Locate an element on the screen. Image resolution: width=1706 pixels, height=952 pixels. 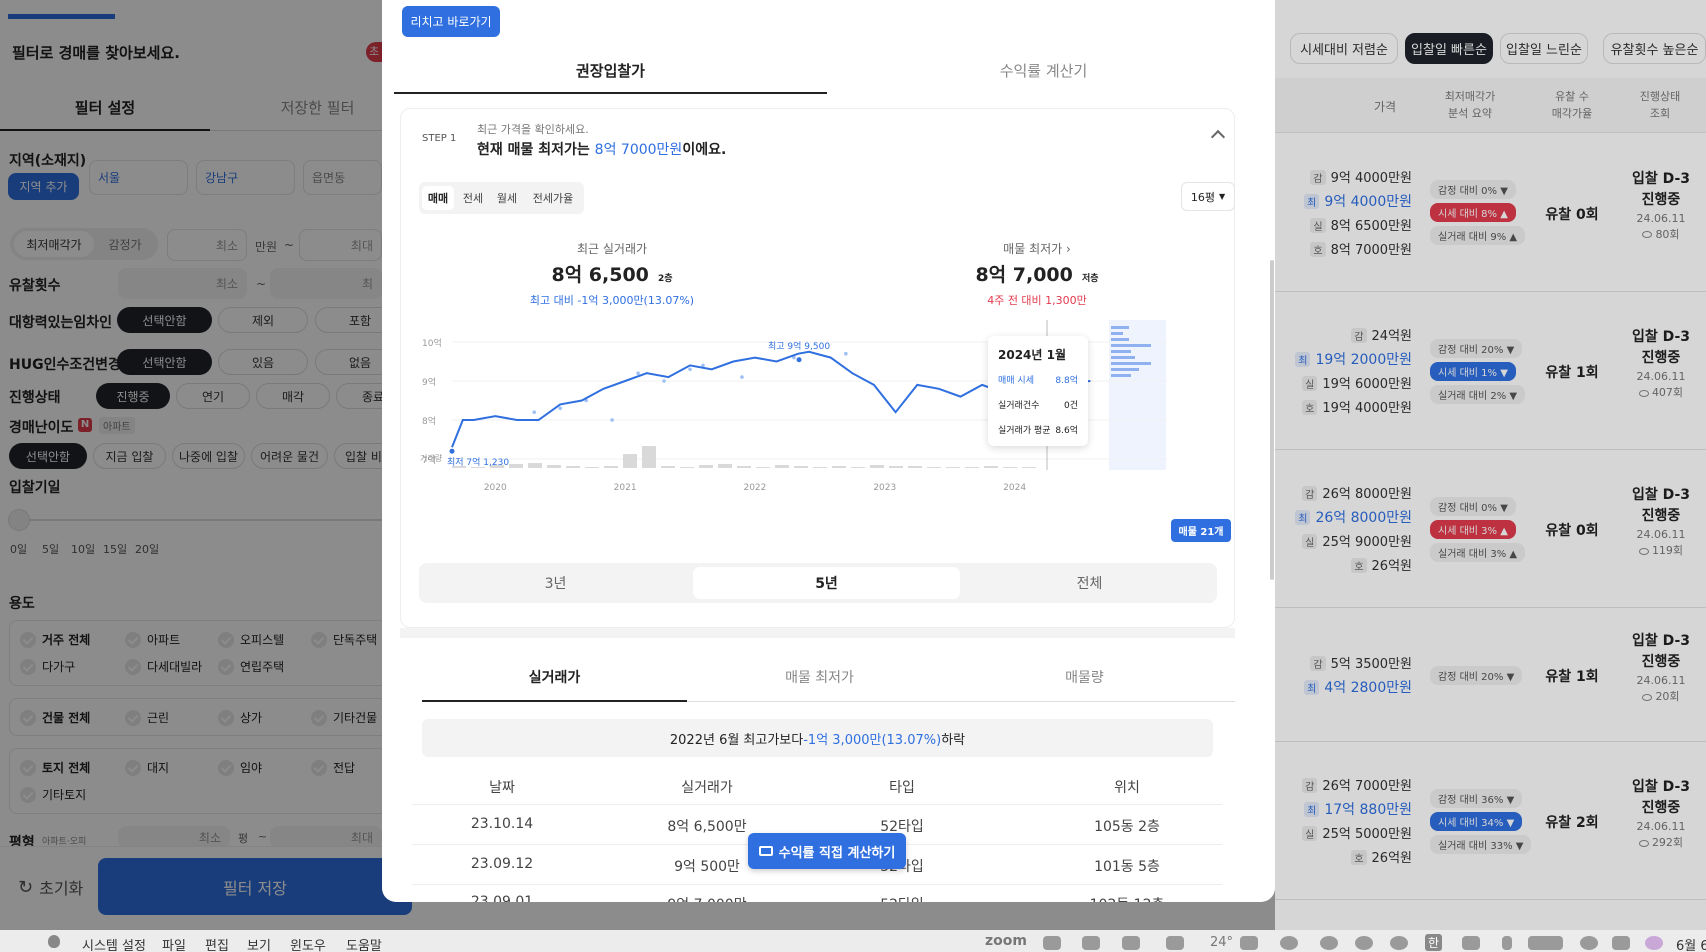
reset-button: ↻ 초기화 is located at coordinates (50, 887).